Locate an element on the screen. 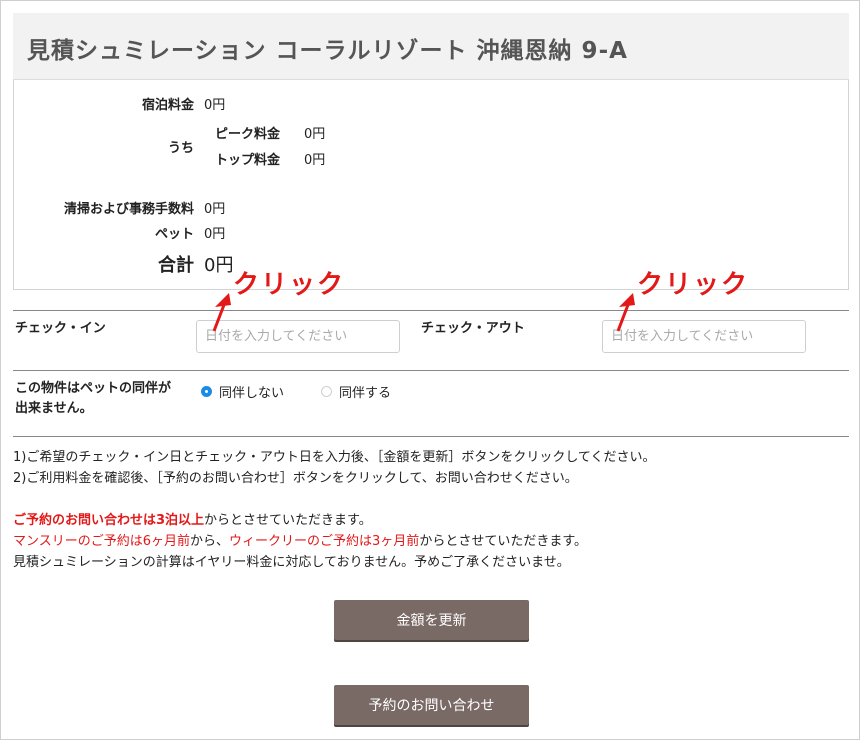  top-fee-value: 0円 is located at coordinates (315, 160).